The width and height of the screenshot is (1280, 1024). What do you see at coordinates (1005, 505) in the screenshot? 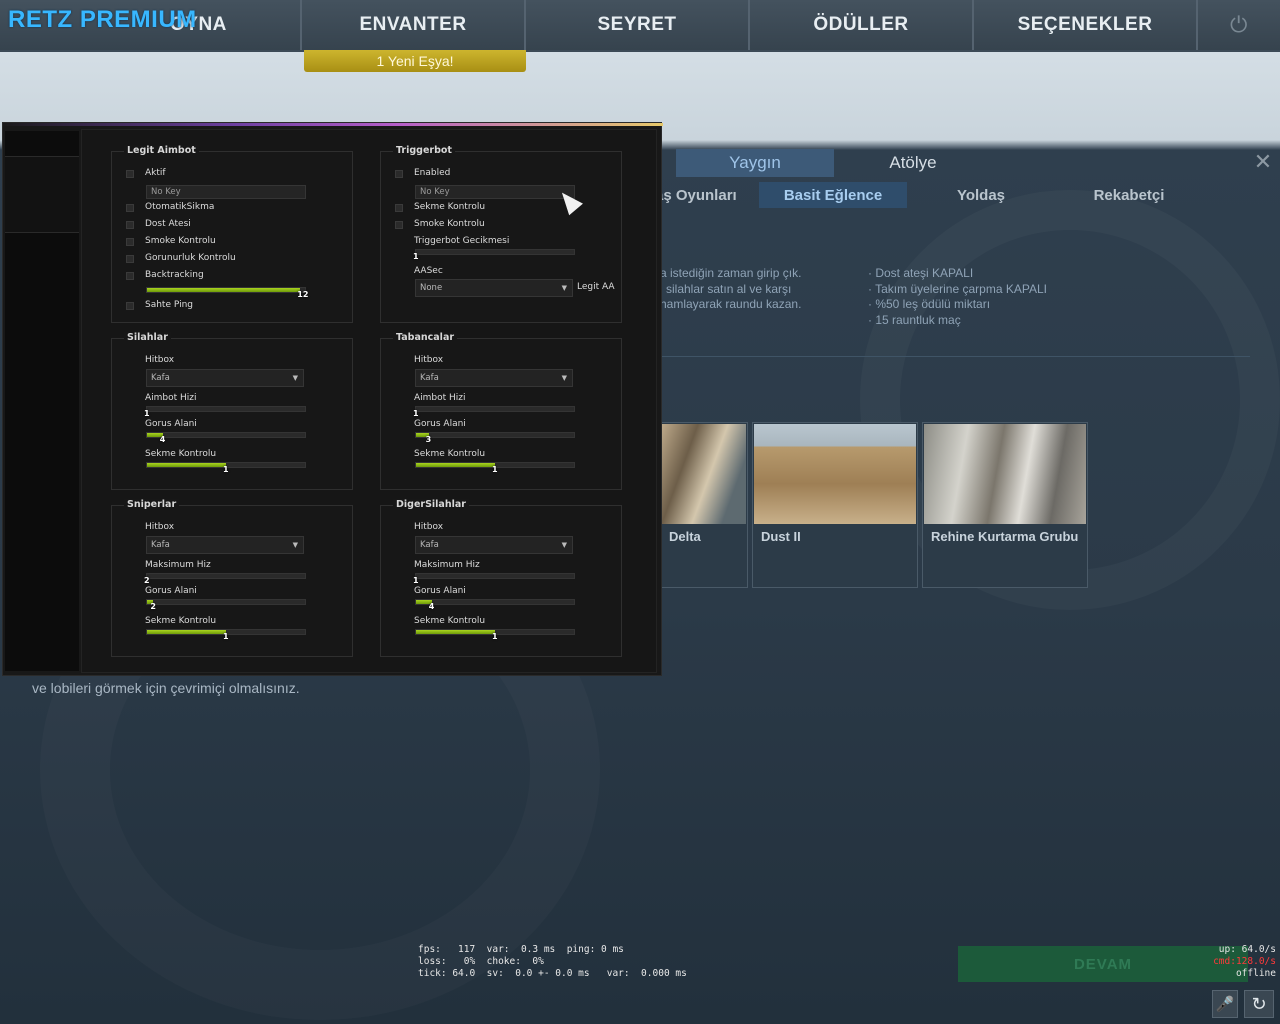
I see `map-card-hostage-group: Rehine Kurtarma Grubu` at bounding box center [1005, 505].